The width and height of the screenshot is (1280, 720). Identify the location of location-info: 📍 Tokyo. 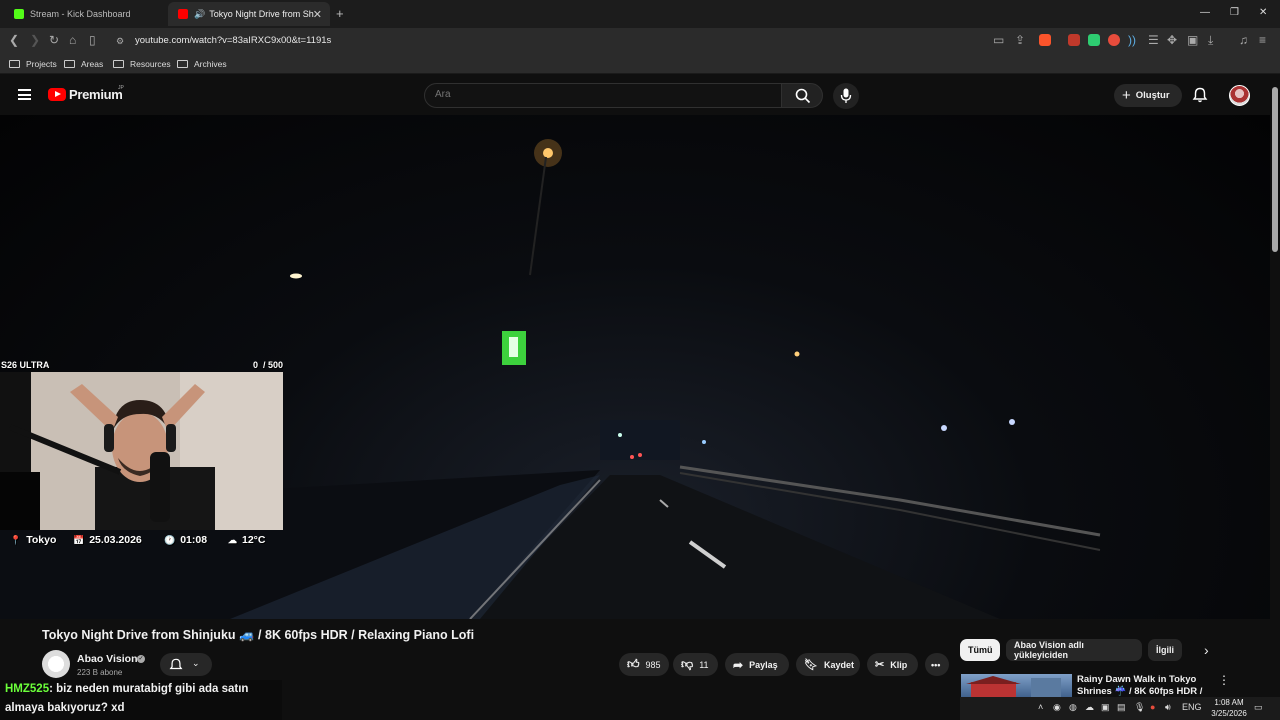
(33, 540).